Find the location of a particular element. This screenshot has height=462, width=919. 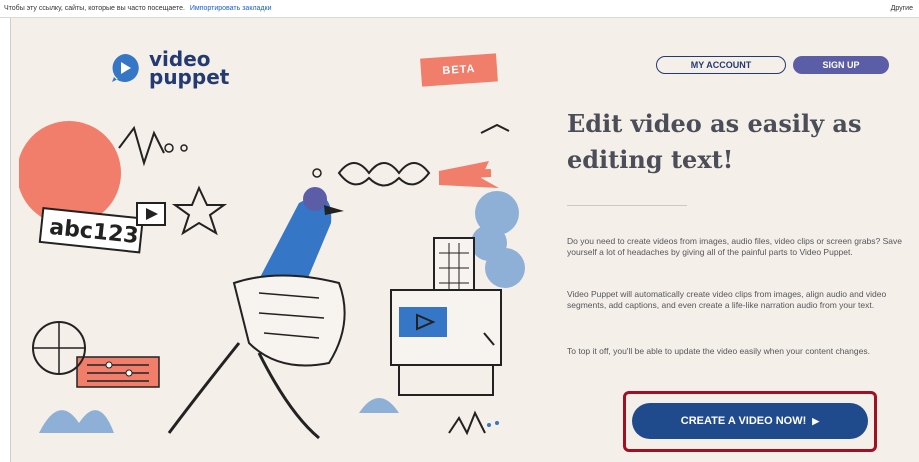

play-arrow-icon: ▶ is located at coordinates (816, 420).